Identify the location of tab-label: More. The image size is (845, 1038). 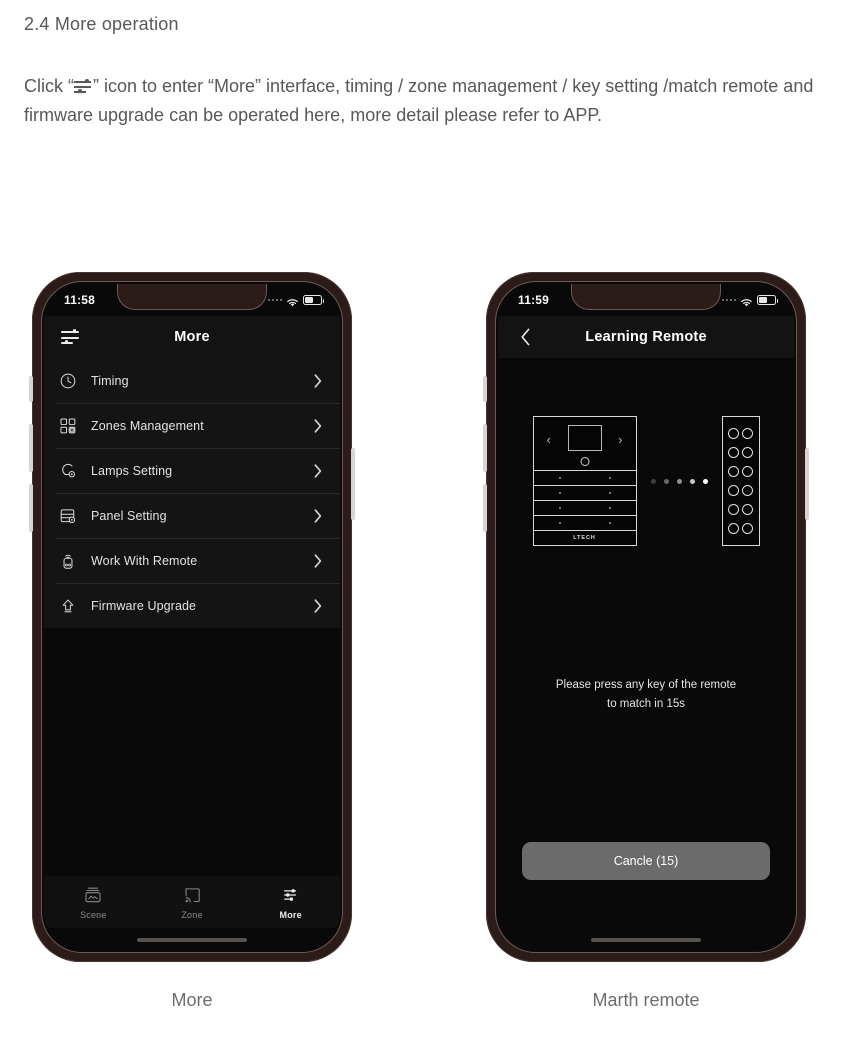
(290, 914).